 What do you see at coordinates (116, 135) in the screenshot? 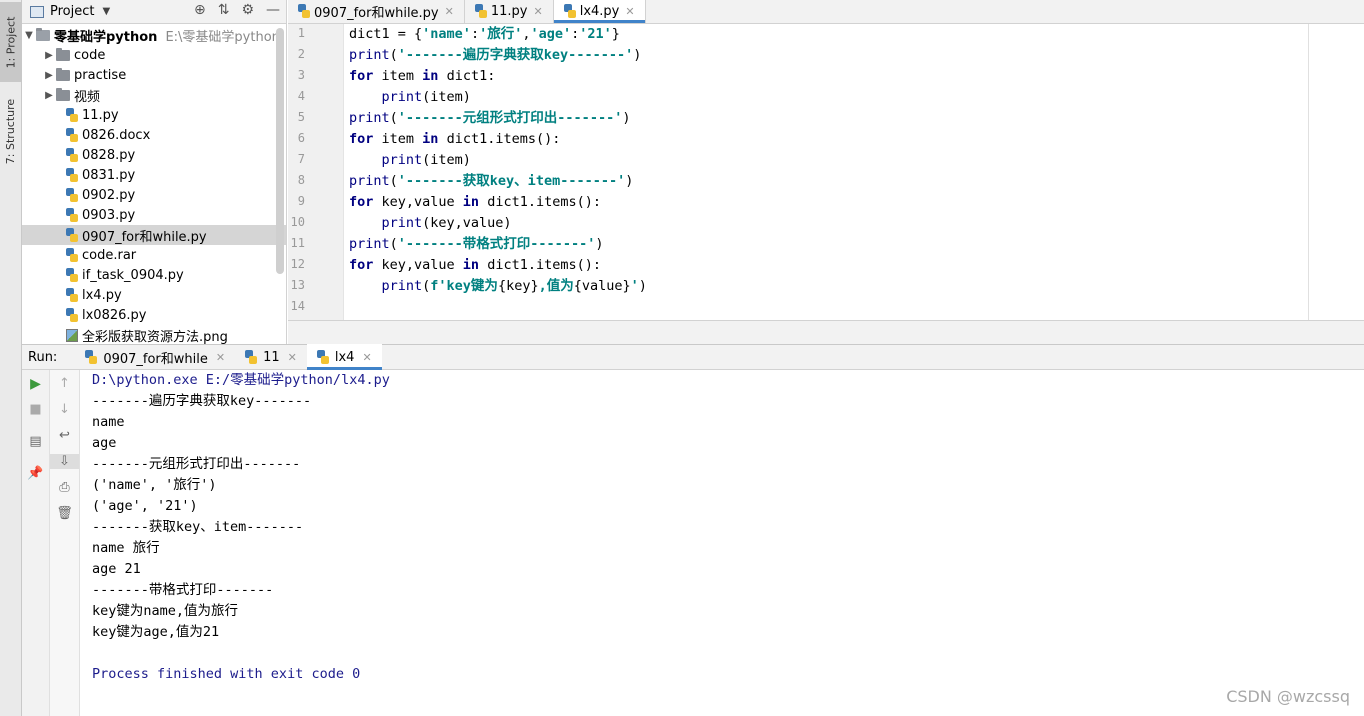
I see `tree-item-label: 0826.docx` at bounding box center [116, 135].